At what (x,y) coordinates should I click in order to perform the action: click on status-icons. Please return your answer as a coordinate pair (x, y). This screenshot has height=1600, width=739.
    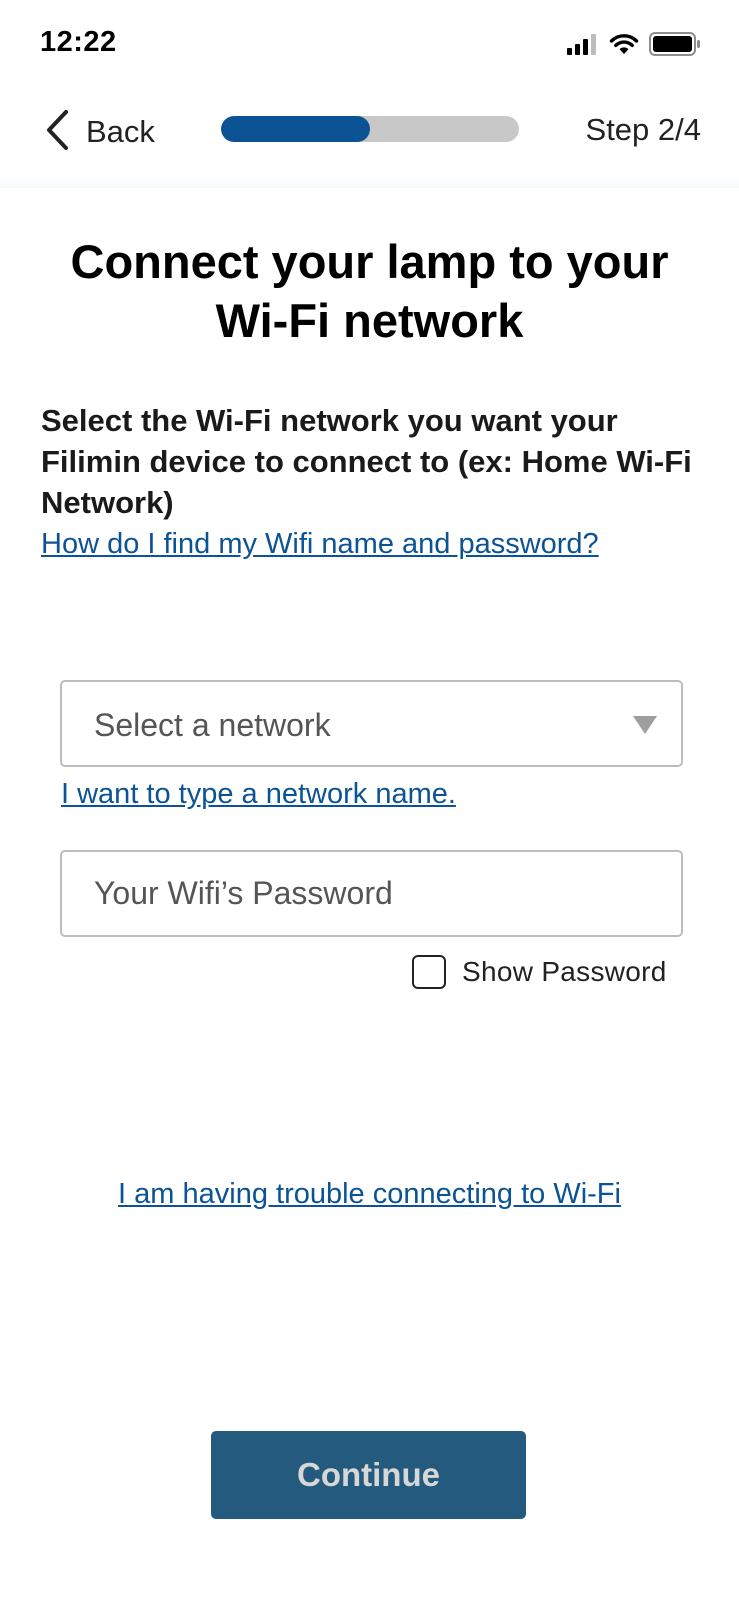
    Looking at the image, I should click on (634, 44).